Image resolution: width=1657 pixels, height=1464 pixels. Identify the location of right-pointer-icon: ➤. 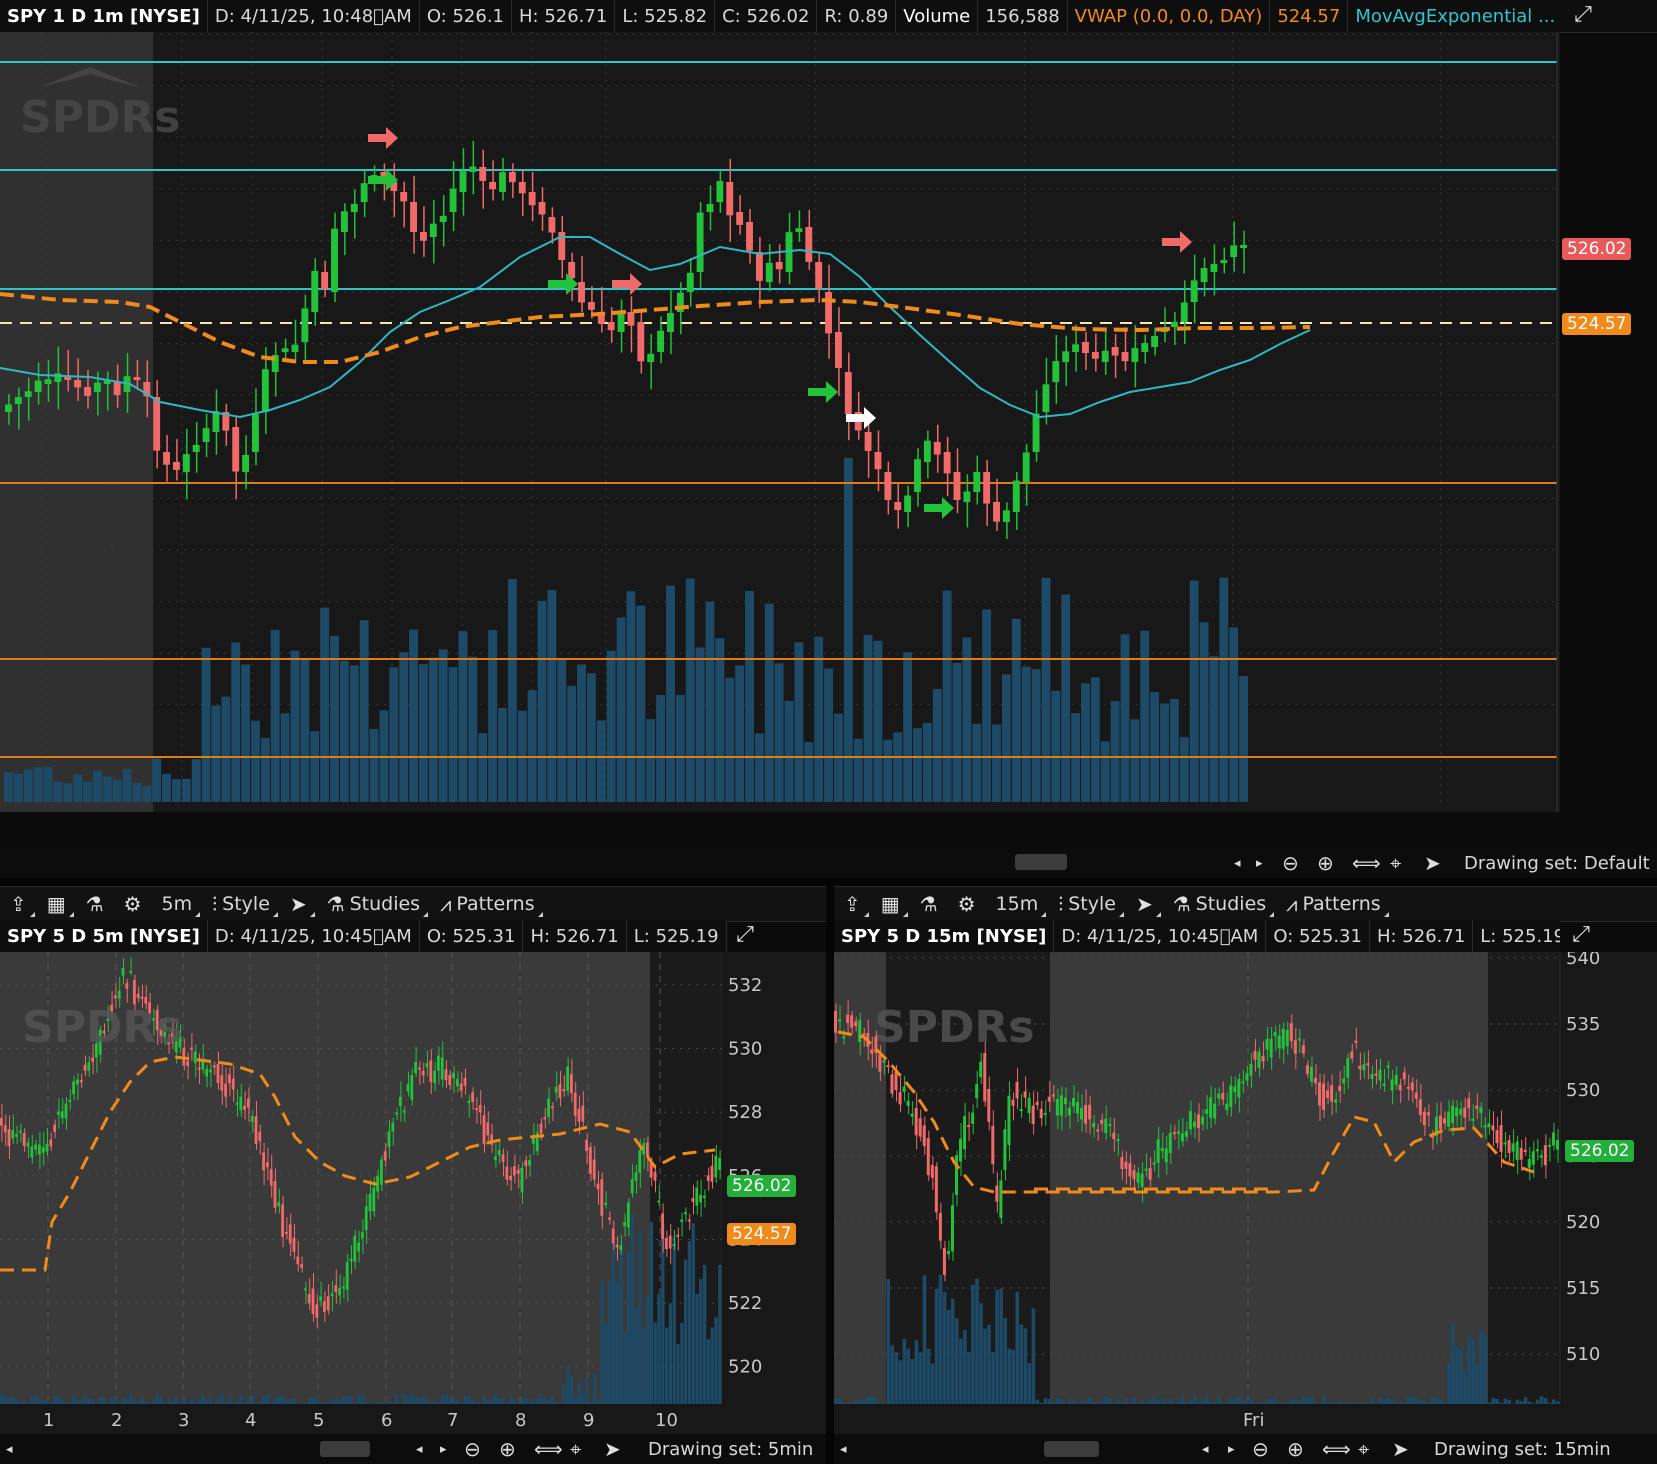
(1400, 1449).